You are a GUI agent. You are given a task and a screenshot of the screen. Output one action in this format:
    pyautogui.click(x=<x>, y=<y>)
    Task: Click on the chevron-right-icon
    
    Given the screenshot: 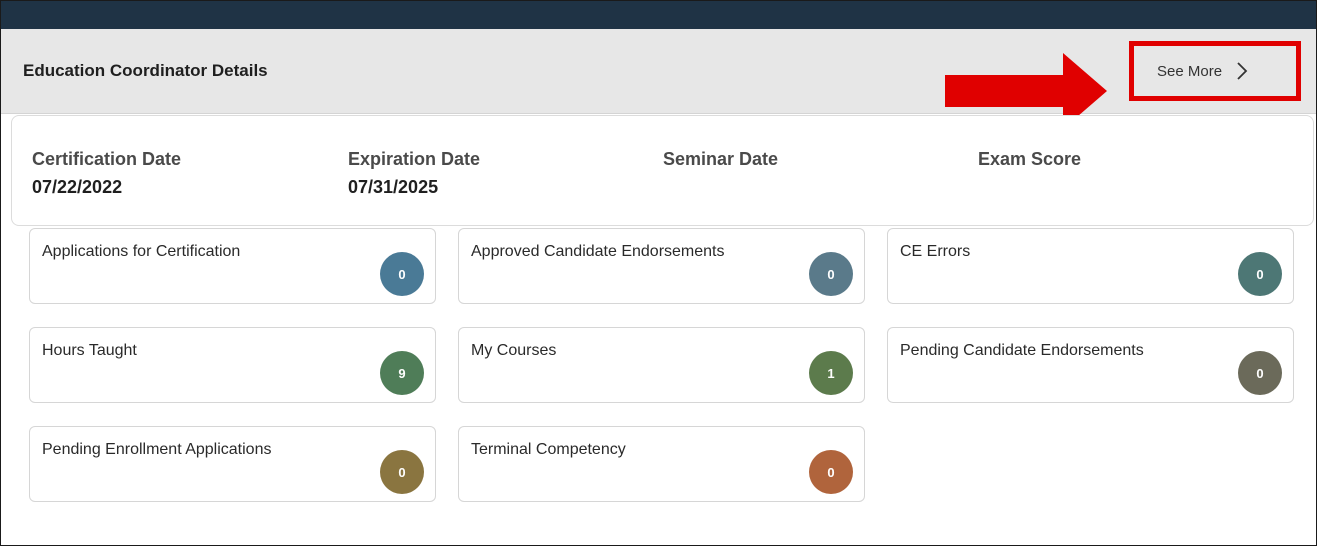 What is the action you would take?
    pyautogui.click(x=1242, y=71)
    